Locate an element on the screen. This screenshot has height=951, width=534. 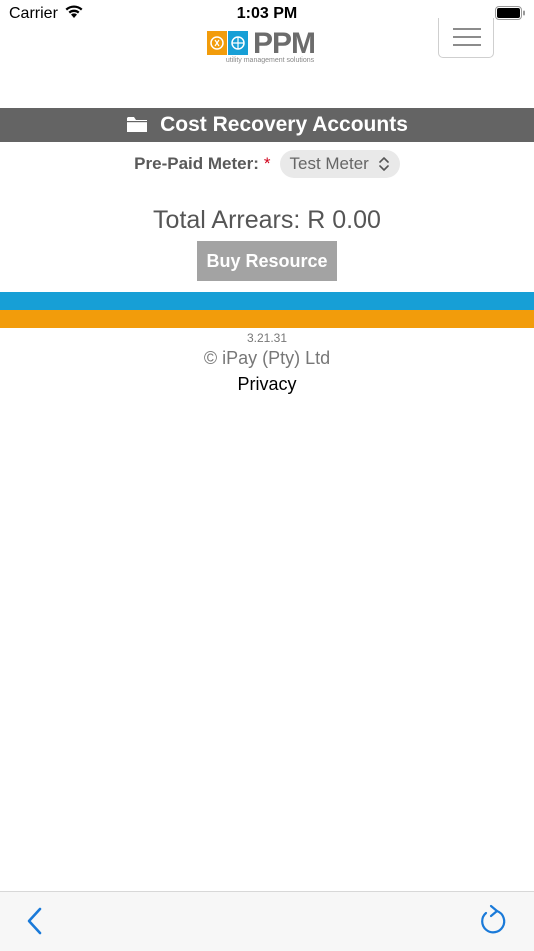
meter-label: Pre-Paid Meter: is located at coordinates (196, 163).